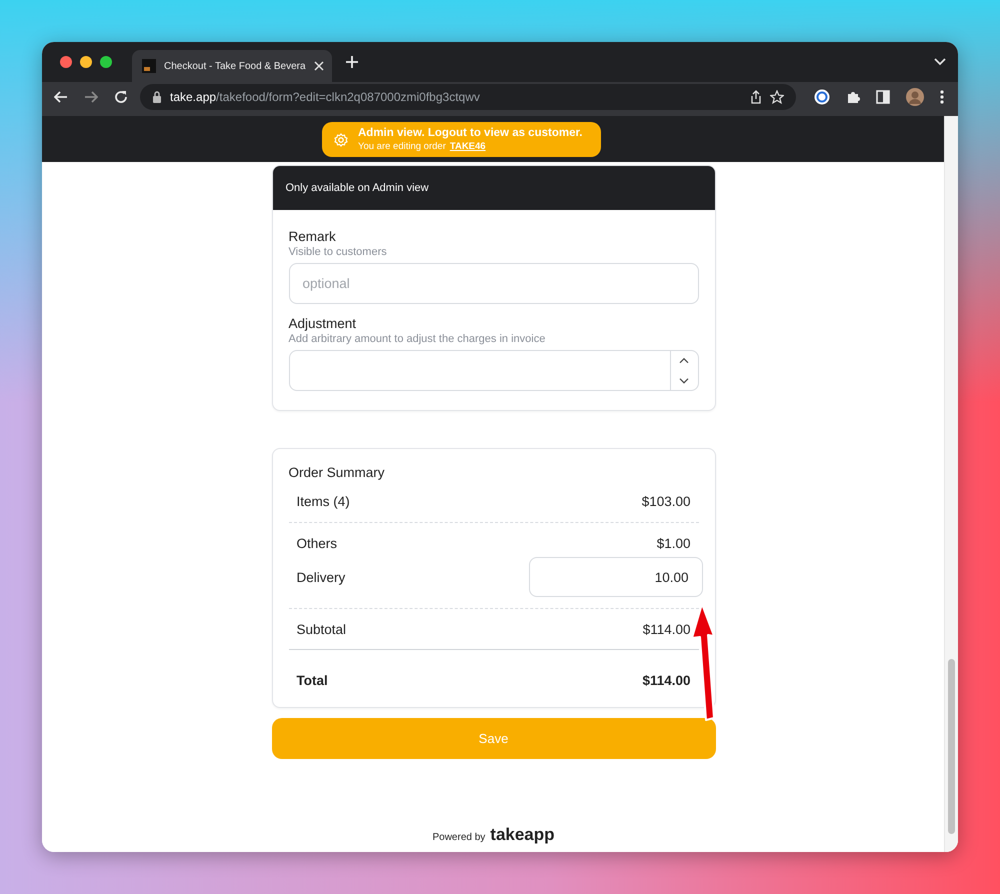 The image size is (1000, 894). Describe the element at coordinates (493, 188) in the screenshot. I see `card-header: Only available on Admin view` at that location.